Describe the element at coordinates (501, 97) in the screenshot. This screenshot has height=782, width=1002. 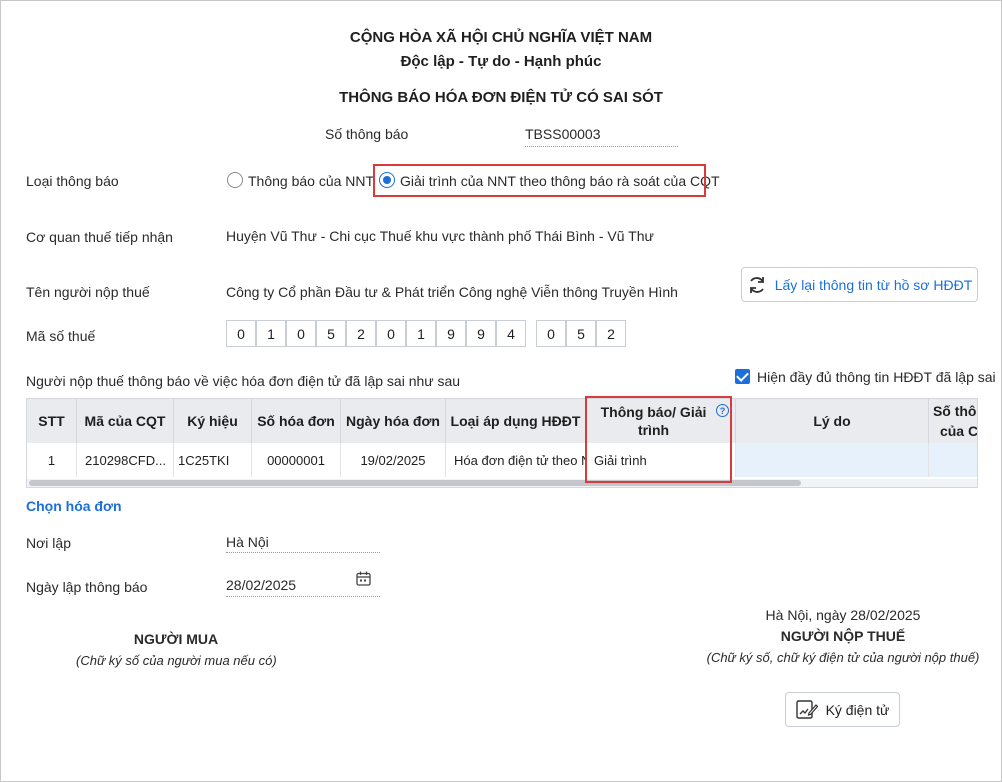
I see `page-title: THÔNG BÁO HÓA ĐƠN ĐIỆN TỬ CÓ SAI SÓT` at that location.